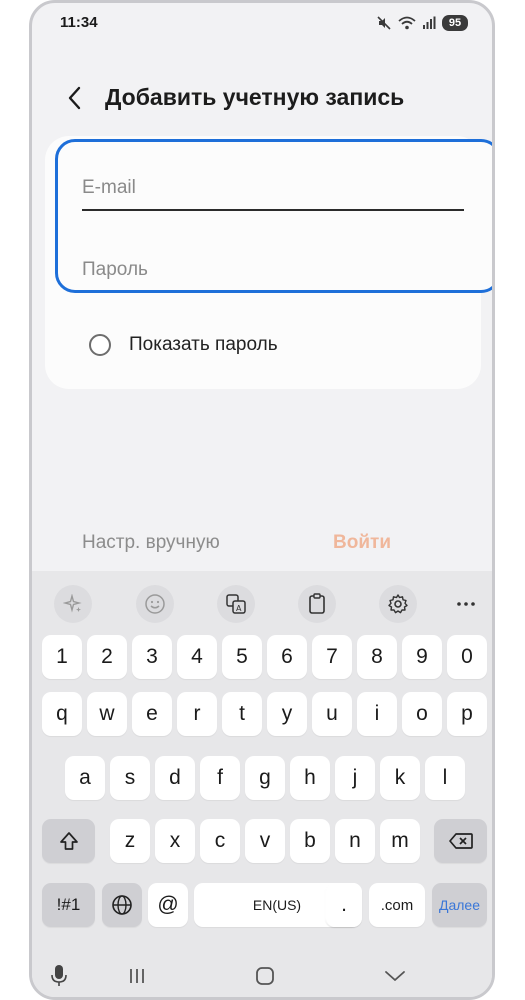  I want to click on next-key: Далее, so click(459, 905).